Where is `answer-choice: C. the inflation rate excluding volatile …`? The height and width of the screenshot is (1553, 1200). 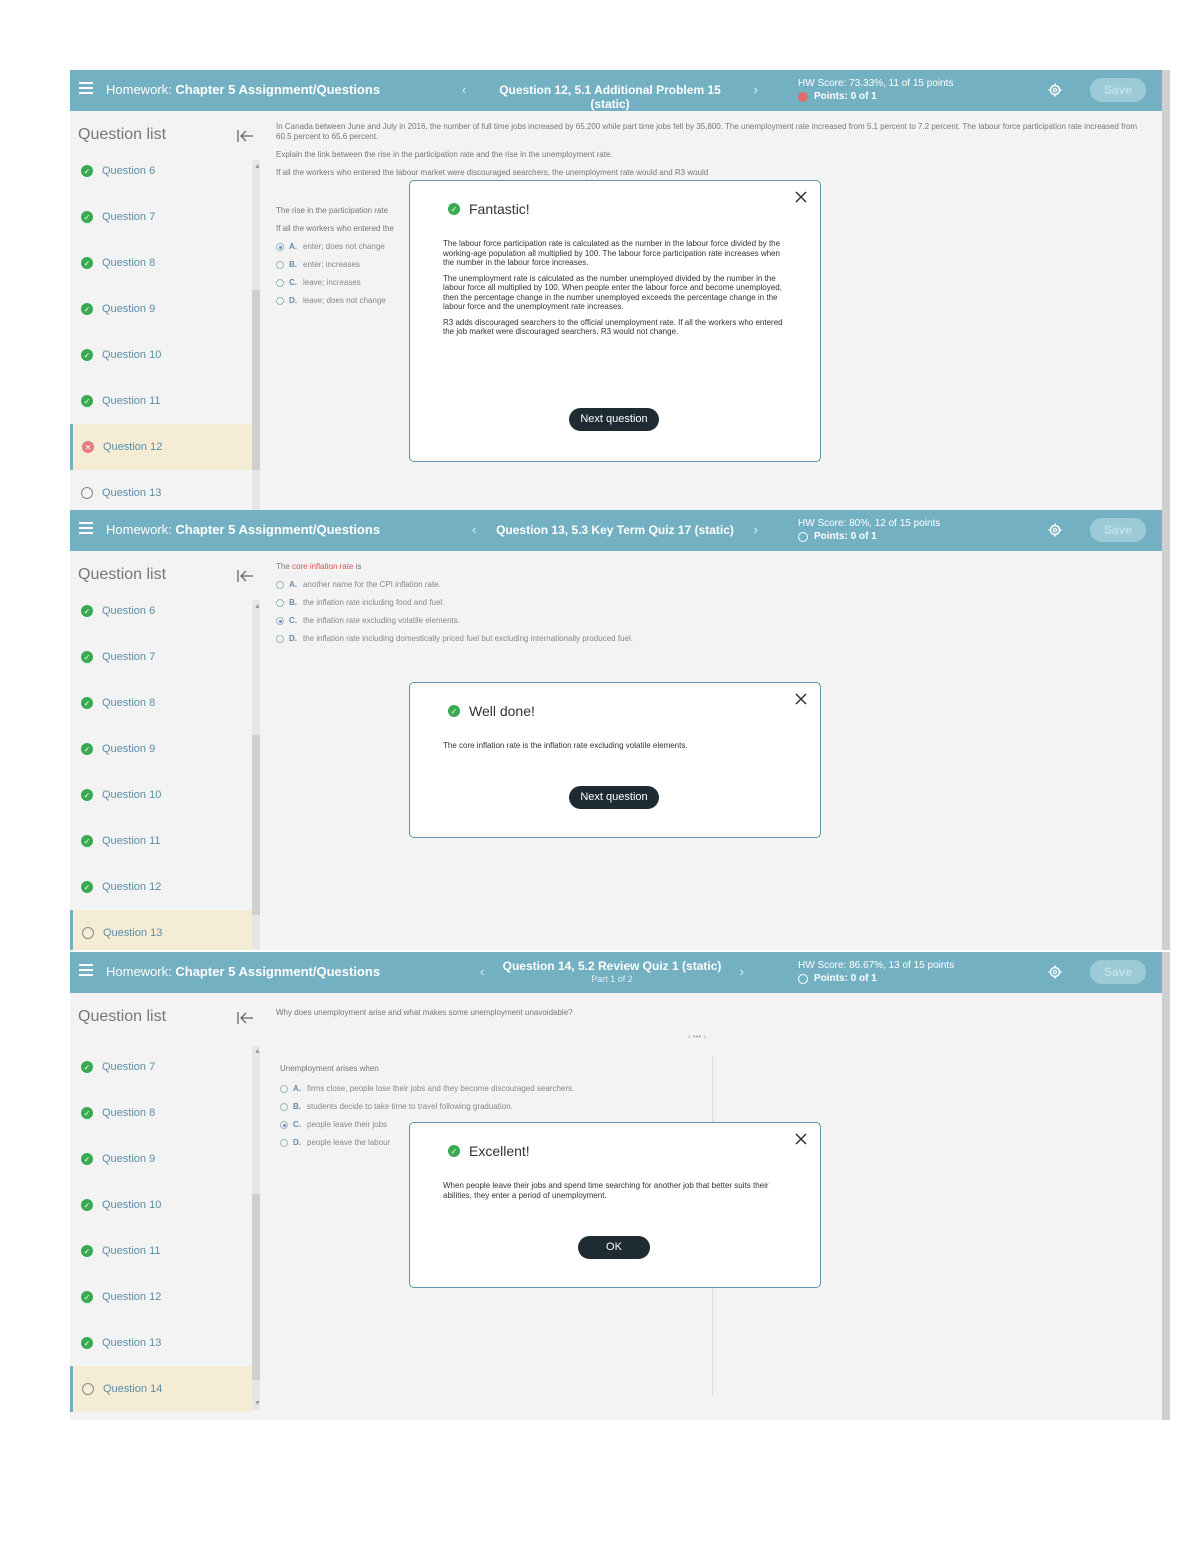 answer-choice: C. the inflation rate excluding volatile … is located at coordinates (713, 621).